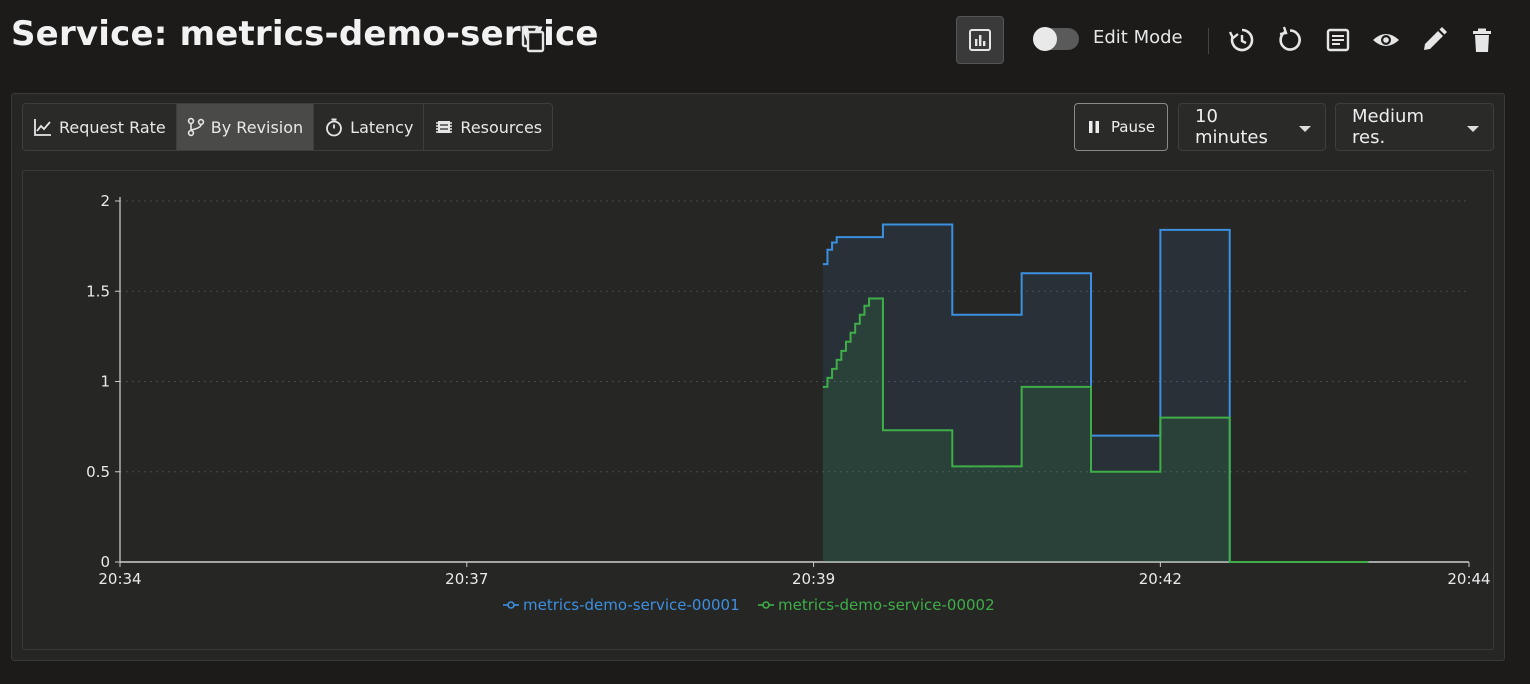 This screenshot has width=1530, height=684. I want to click on edit-mode-toggle, so click(1056, 39).